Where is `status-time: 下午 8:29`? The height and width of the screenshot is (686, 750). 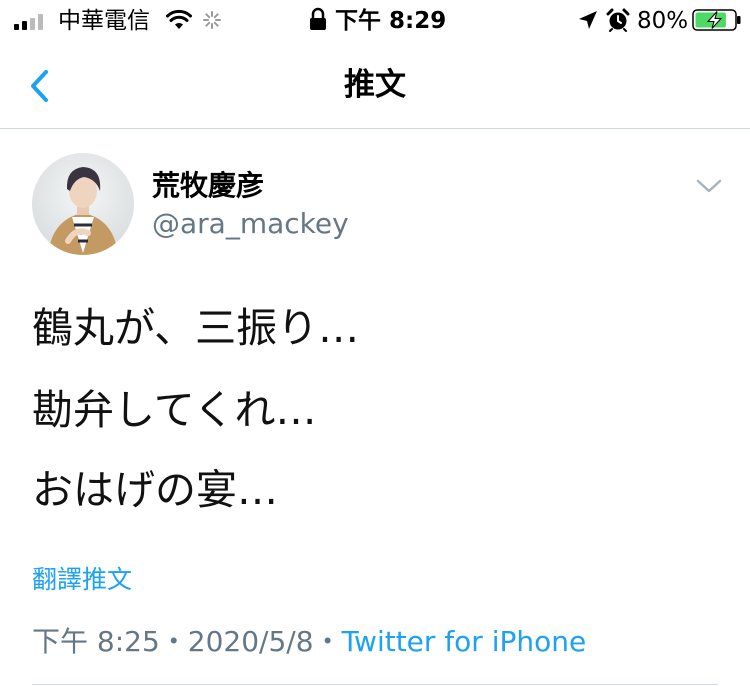
status-time: 下午 8:29 is located at coordinates (391, 21).